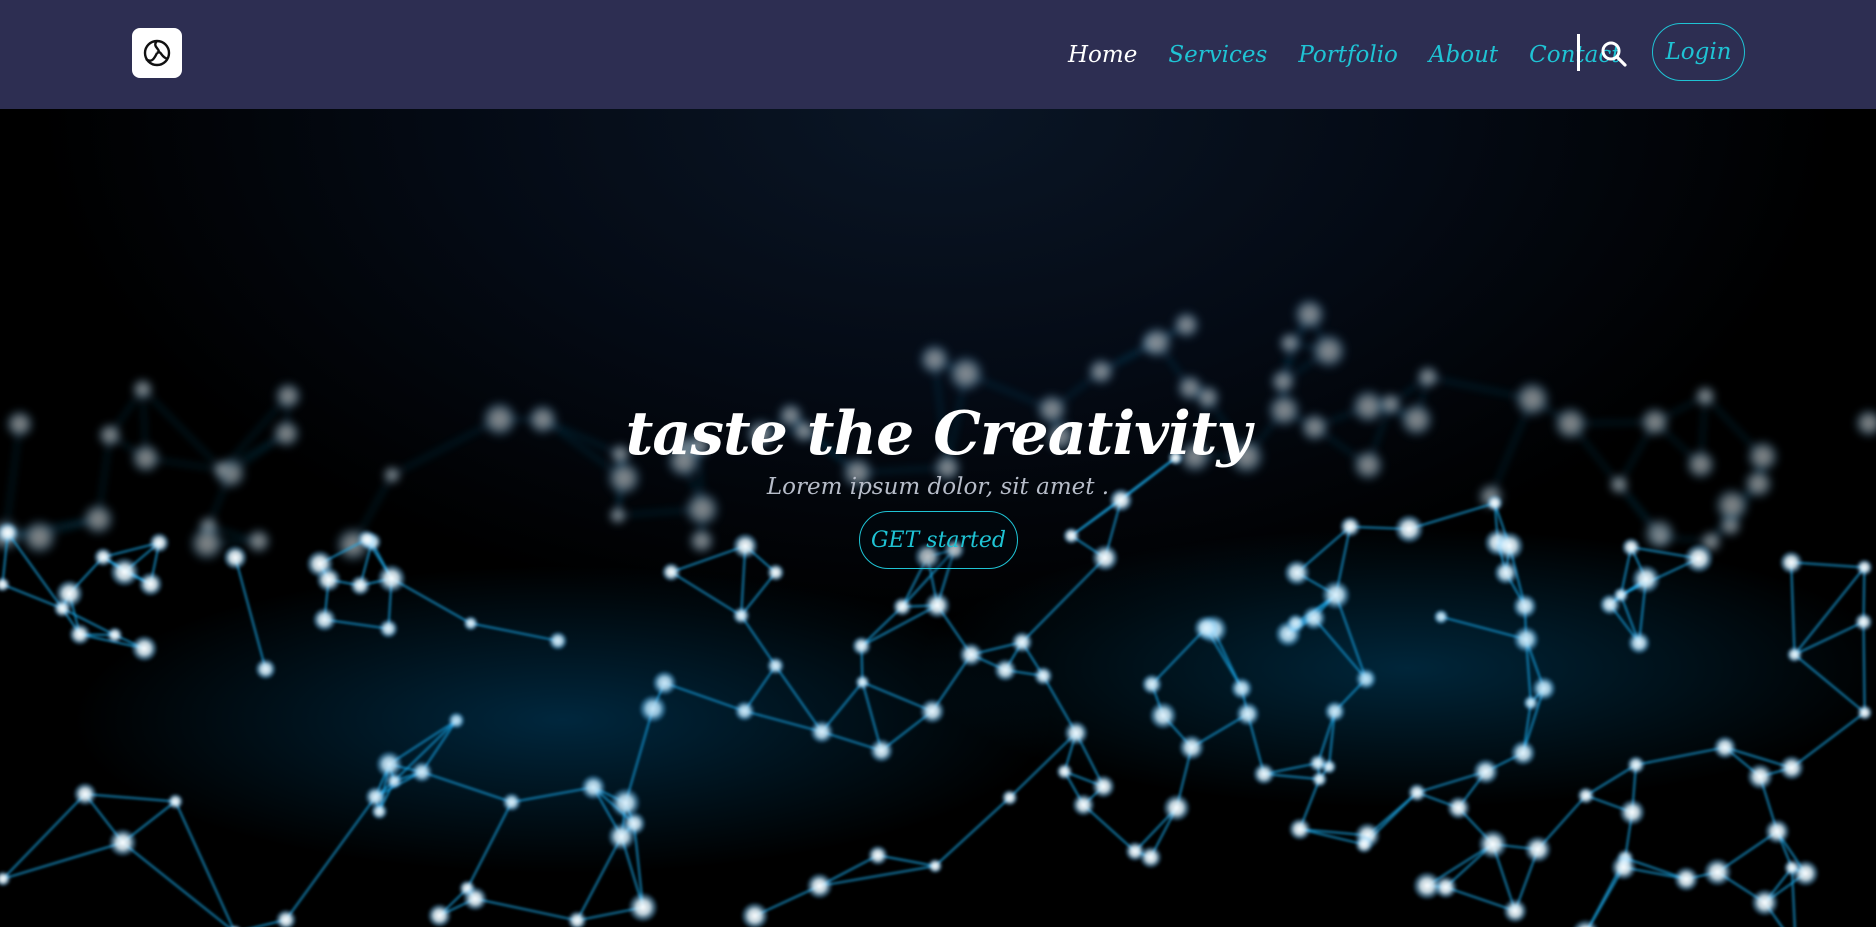 This screenshot has width=1876, height=927. I want to click on login-button: Login, so click(1698, 52).